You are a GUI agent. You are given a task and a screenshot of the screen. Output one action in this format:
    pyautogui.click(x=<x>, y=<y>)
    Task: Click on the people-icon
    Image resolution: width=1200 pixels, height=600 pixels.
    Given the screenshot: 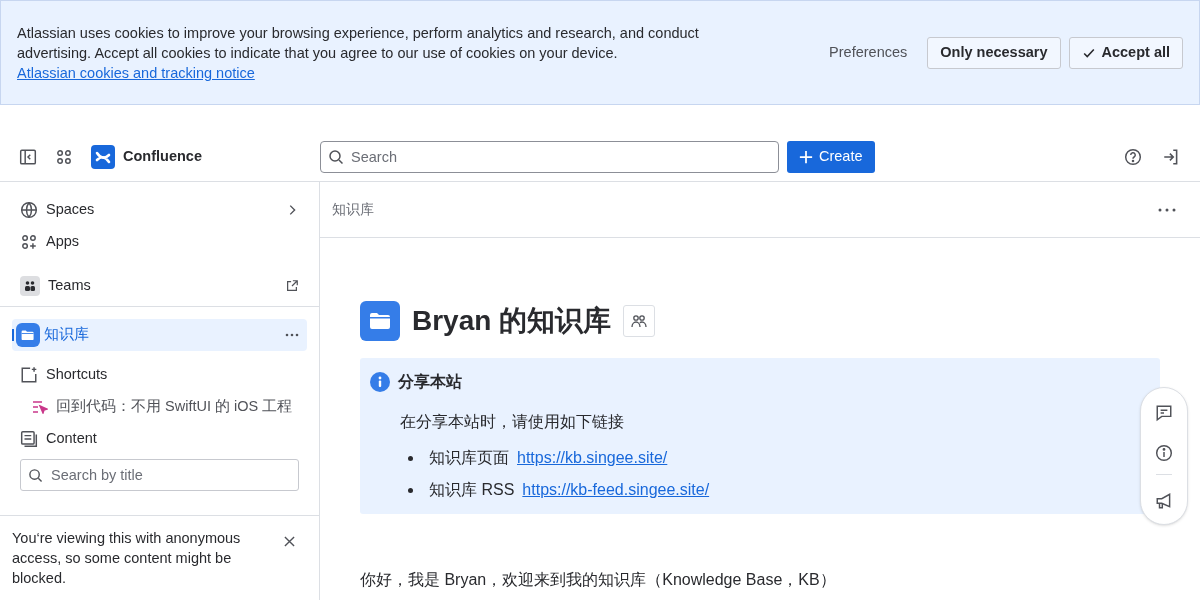 What is the action you would take?
    pyautogui.click(x=639, y=321)
    